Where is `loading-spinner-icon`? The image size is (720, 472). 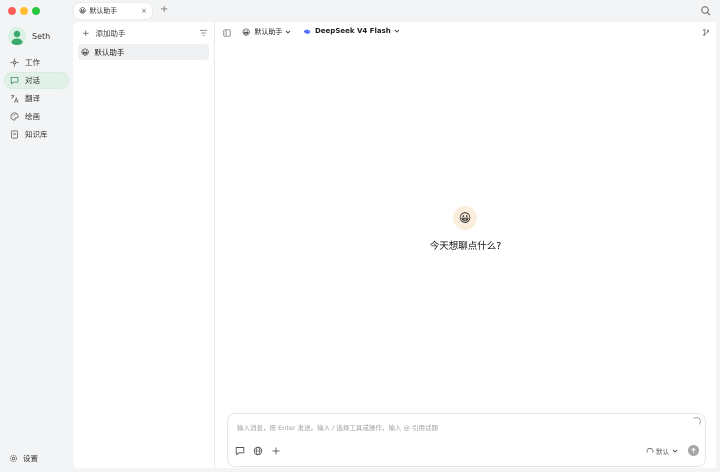 loading-spinner-icon is located at coordinates (696, 421).